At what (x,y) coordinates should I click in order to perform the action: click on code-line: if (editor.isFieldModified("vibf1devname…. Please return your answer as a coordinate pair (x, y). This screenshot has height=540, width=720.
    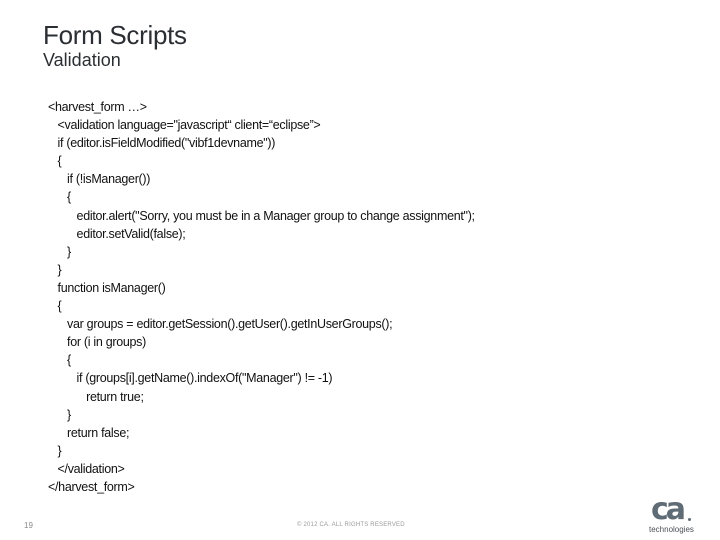
    Looking at the image, I should click on (162, 143).